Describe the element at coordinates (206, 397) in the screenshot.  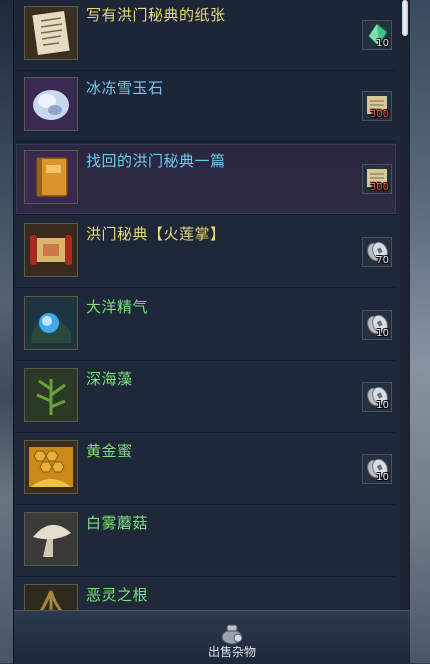
I see `list-item: 深海藻 10` at that location.